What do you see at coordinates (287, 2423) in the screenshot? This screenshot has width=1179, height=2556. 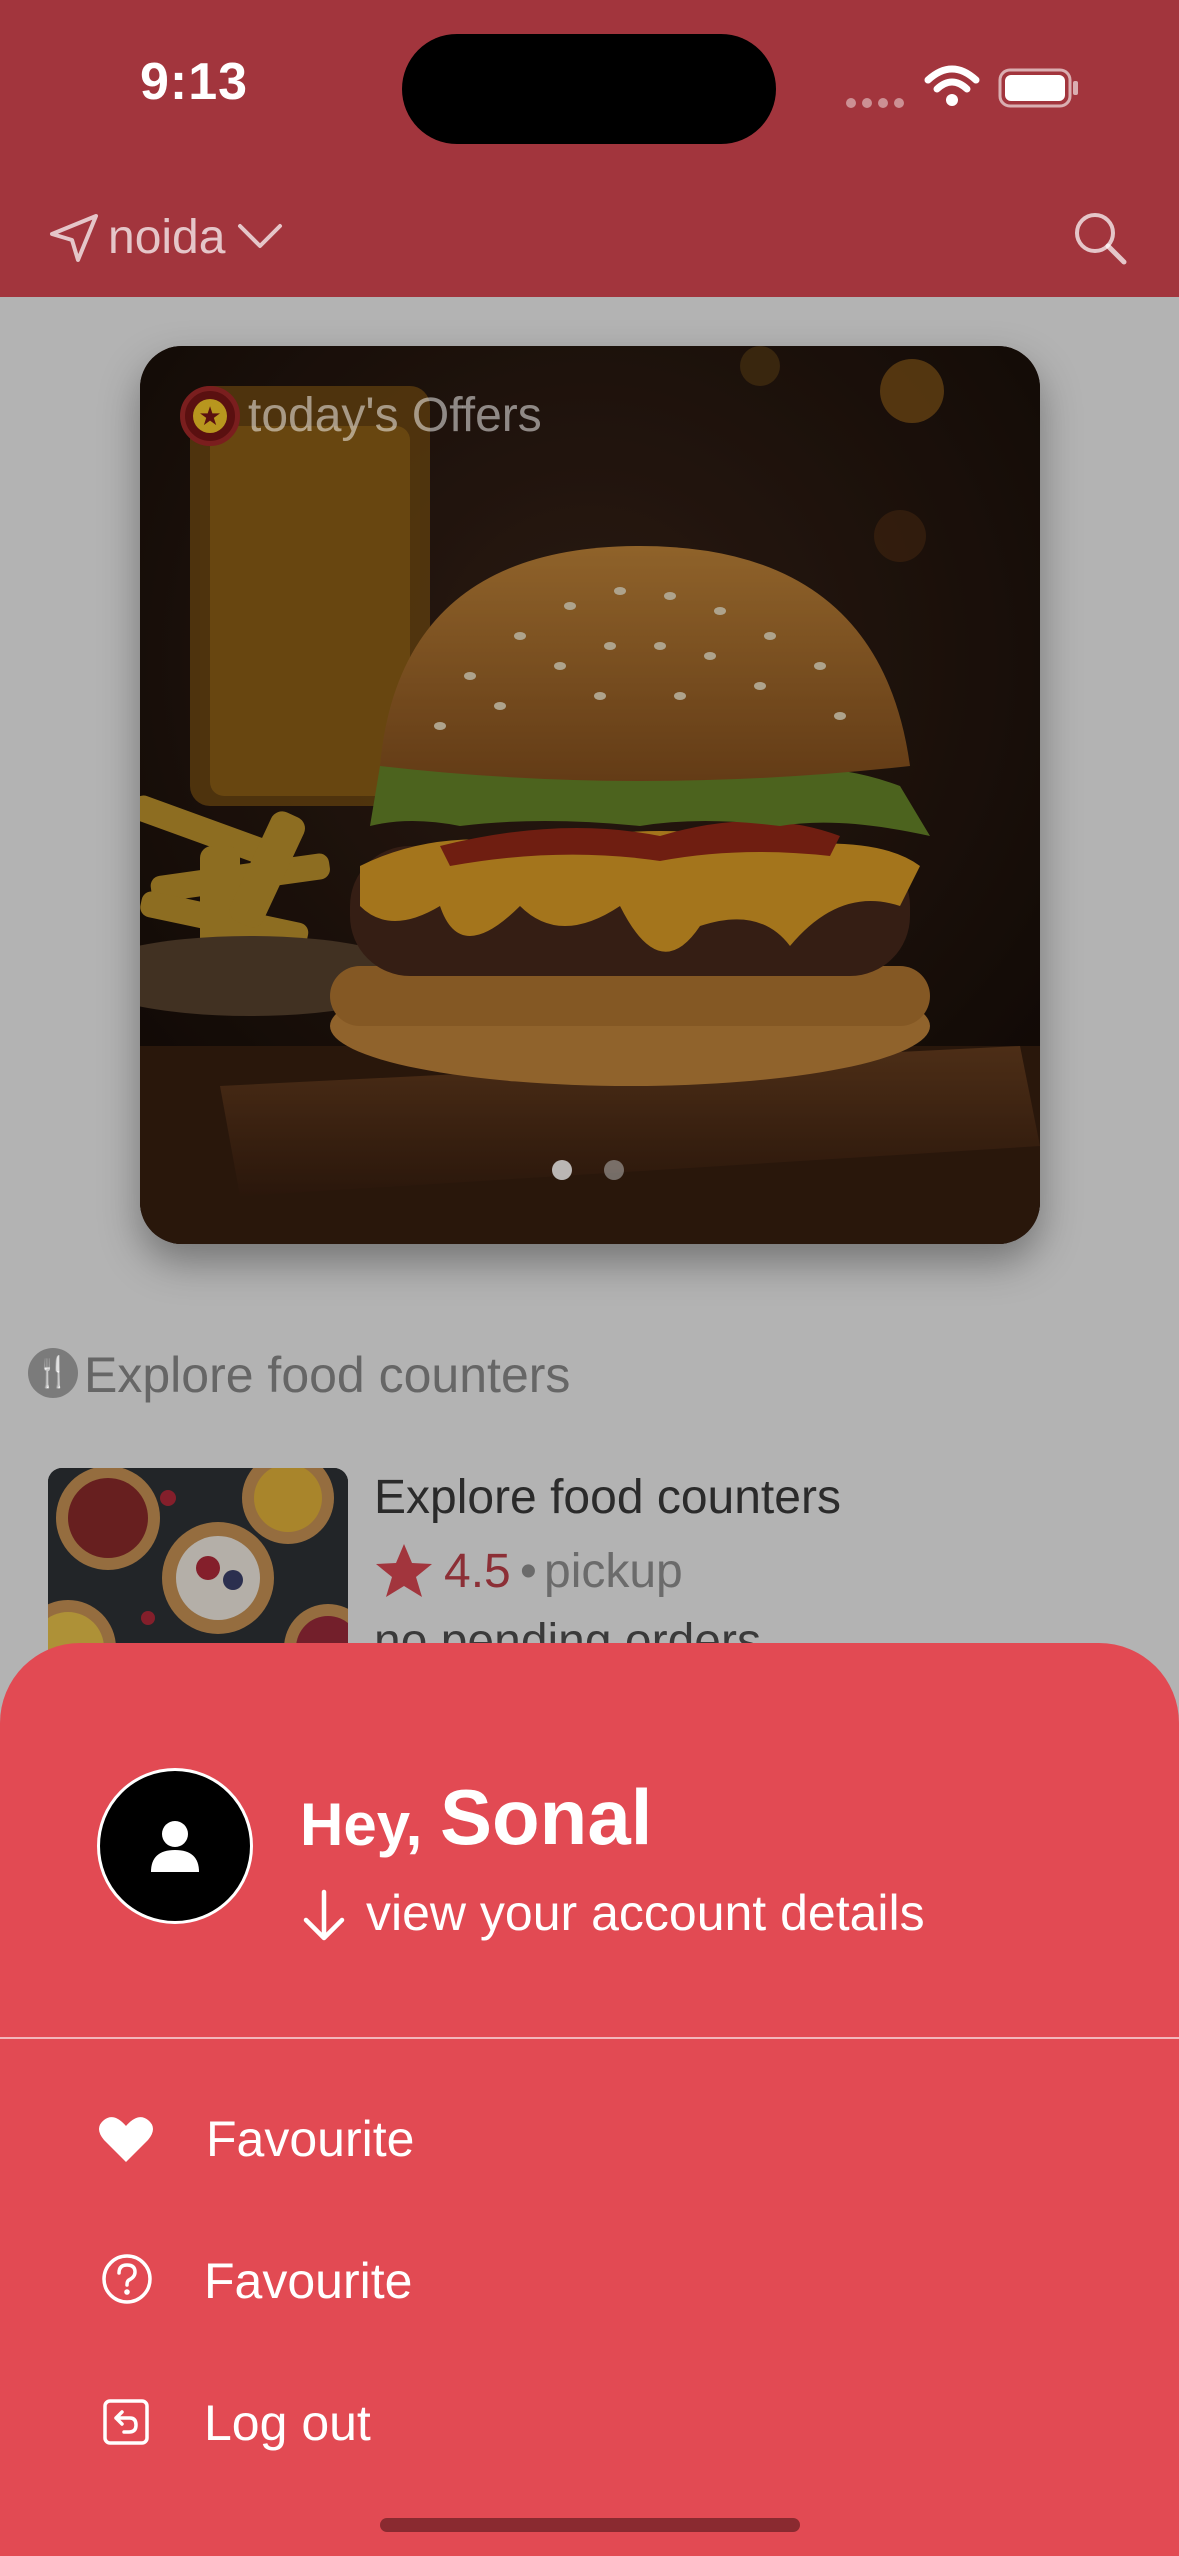 I see `menu-item-logout: Log out` at bounding box center [287, 2423].